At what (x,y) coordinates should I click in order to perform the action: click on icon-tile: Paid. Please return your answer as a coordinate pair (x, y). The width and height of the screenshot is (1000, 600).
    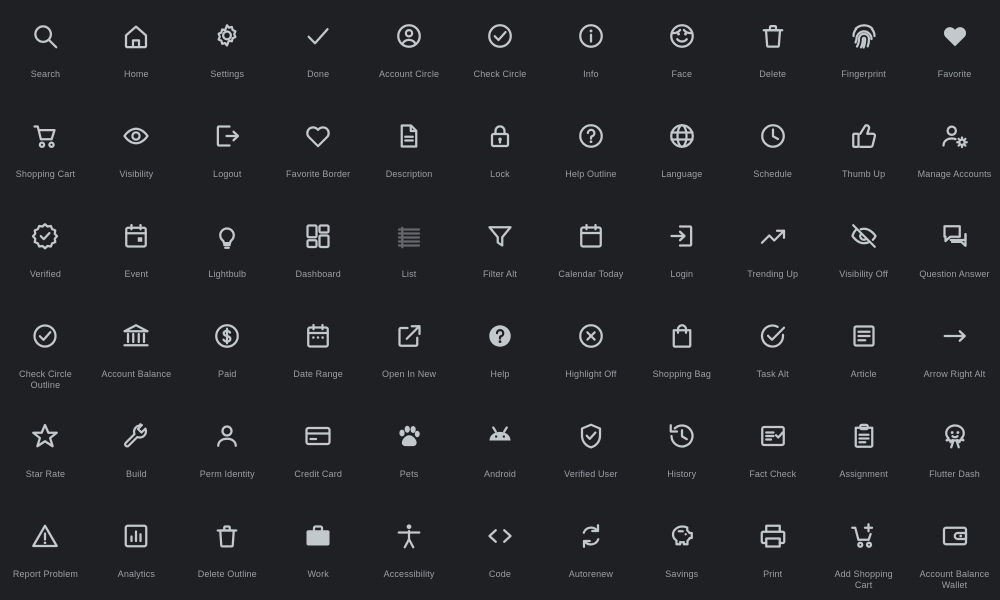
    Looking at the image, I should click on (227, 350).